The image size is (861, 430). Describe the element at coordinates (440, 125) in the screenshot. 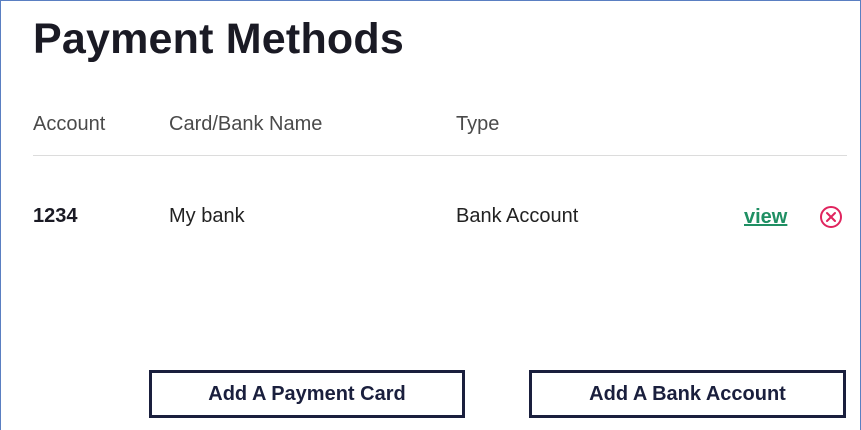

I see `table-header: Account Card/Bank Name Type` at that location.